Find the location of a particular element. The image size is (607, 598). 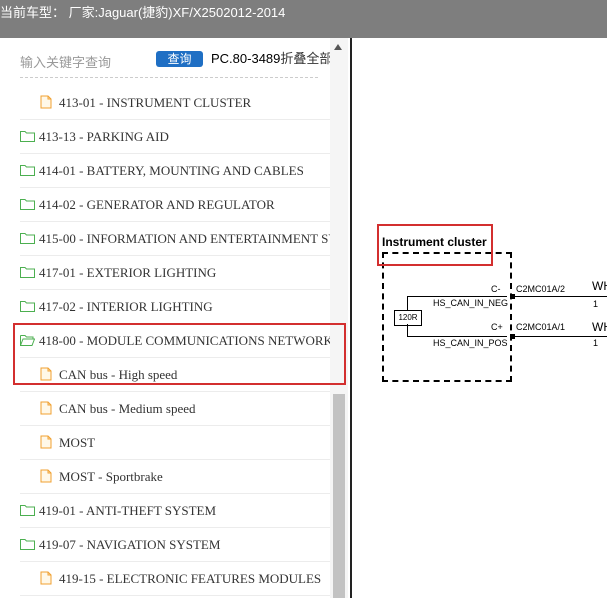

tree-item-label: 414-01 - BATTERY, MOUNTING AND CABLES is located at coordinates (171, 170).